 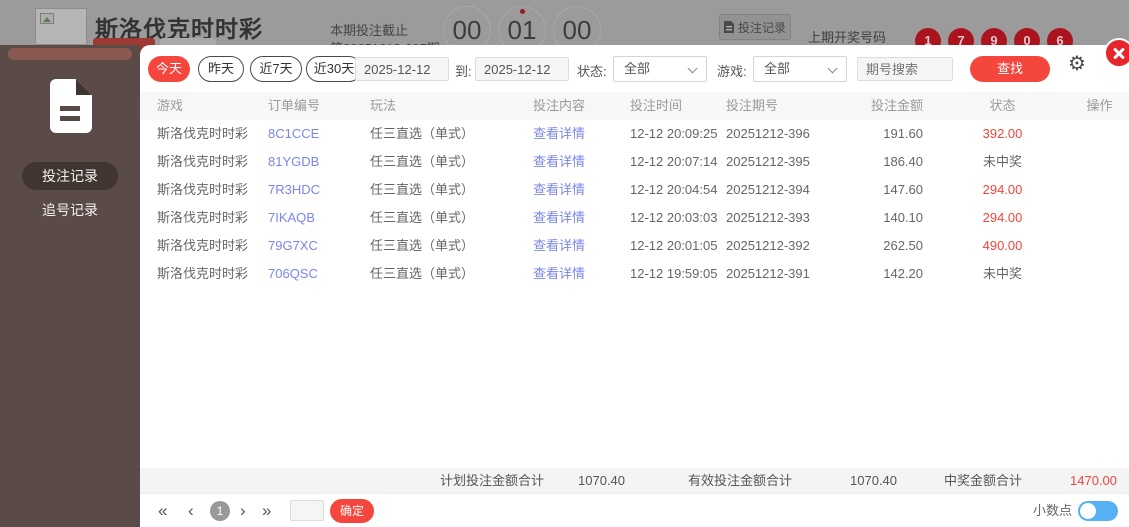 What do you see at coordinates (903, 273) in the screenshot?
I see `cell-amount: 142.20` at bounding box center [903, 273].